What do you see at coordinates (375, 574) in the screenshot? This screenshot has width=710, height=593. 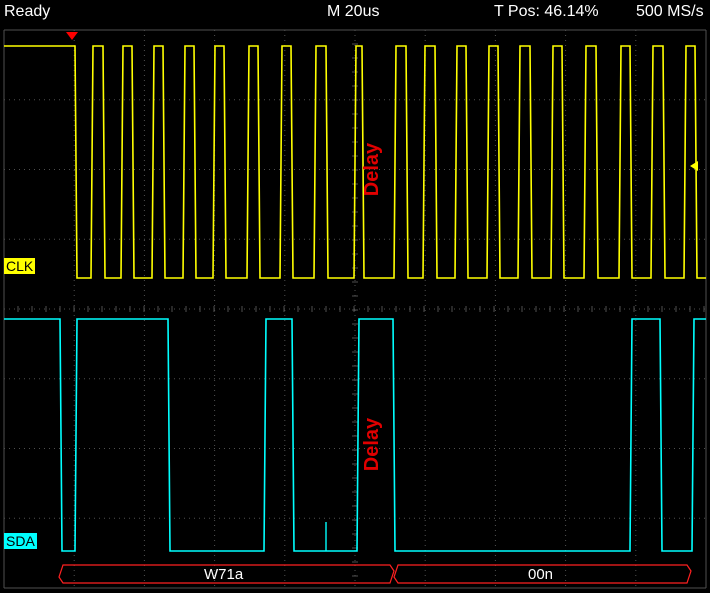 I see `bus-decode-row` at bounding box center [375, 574].